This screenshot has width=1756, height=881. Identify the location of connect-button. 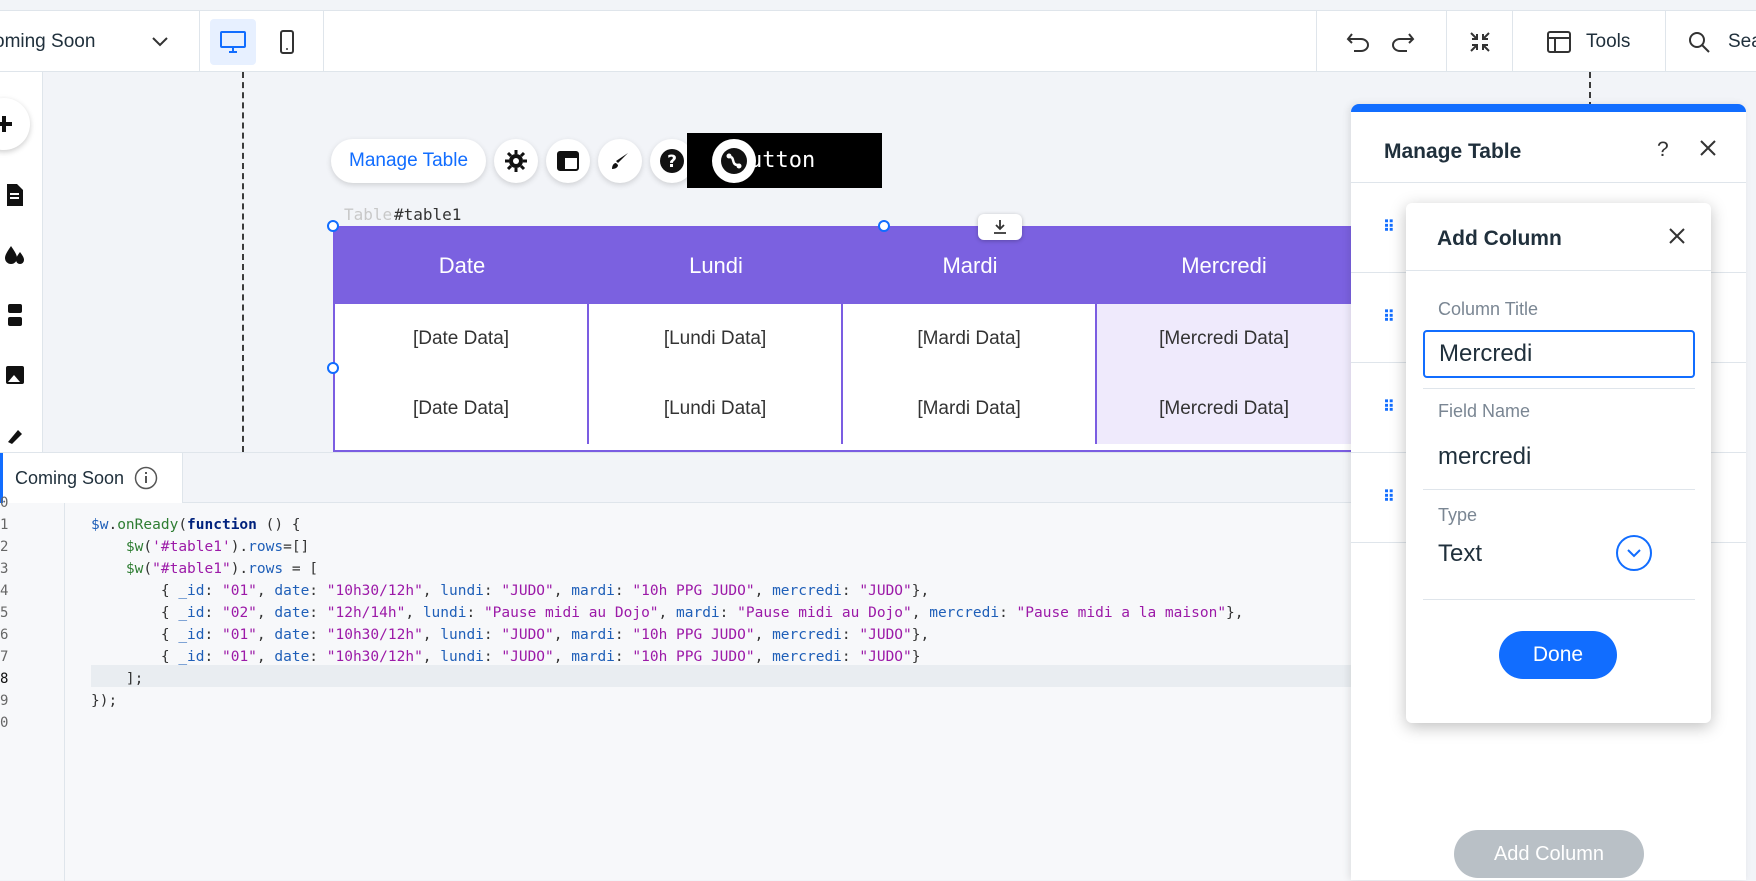
(734, 161).